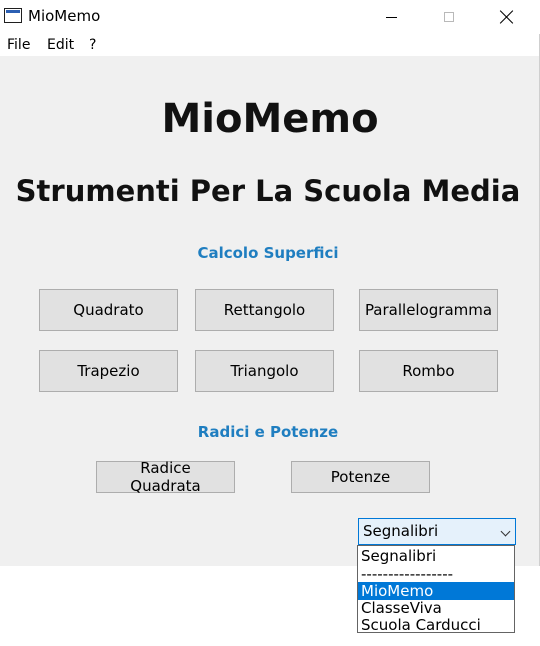 The width and height of the screenshot is (540, 646). I want to click on triangolo-button: Triangolo, so click(264, 371).